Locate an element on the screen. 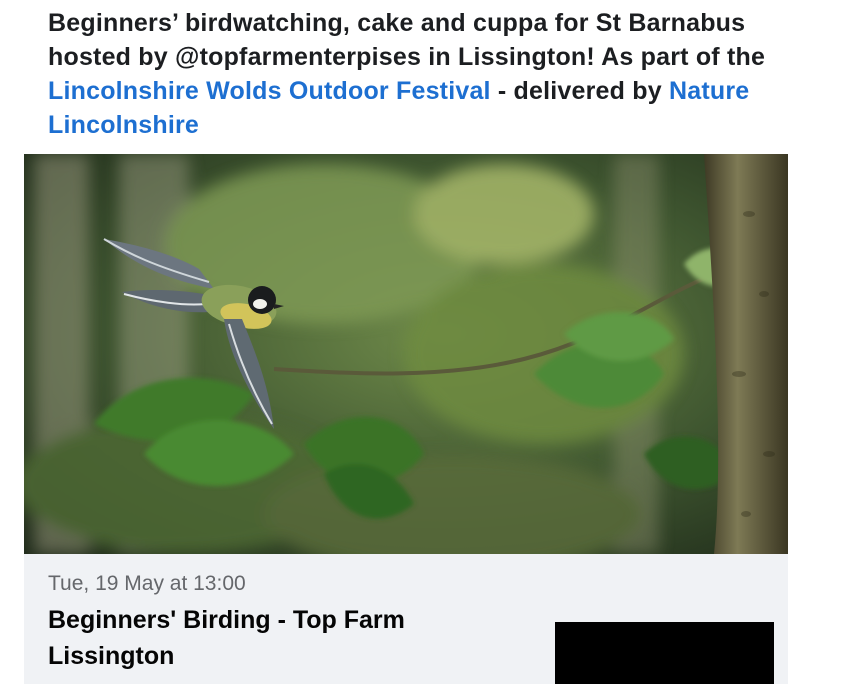 Image resolution: width=864 pixels, height=684 pixels. redacted-block is located at coordinates (664, 653).